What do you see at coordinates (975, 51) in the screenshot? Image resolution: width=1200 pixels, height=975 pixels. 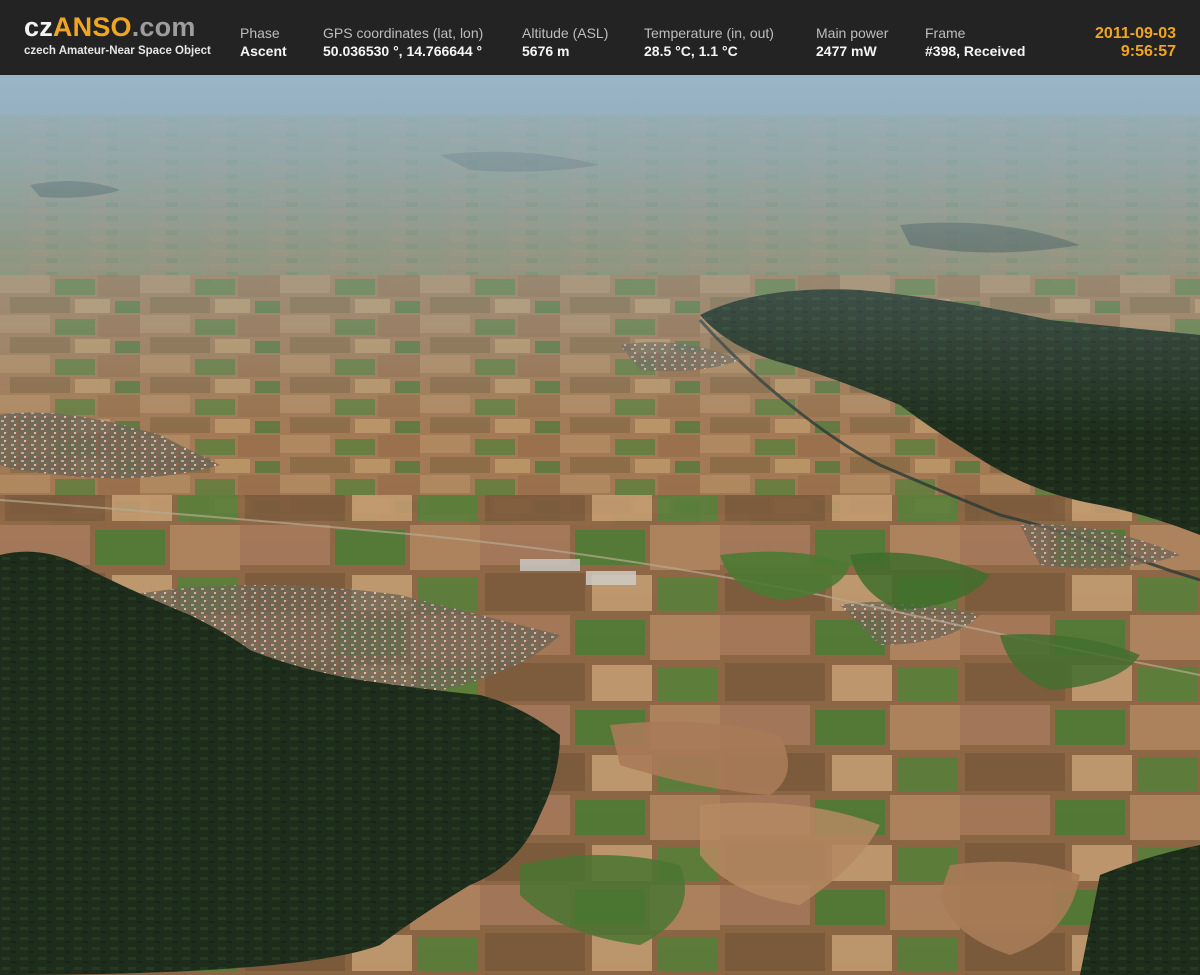 I see `frame-value: #398, Received` at bounding box center [975, 51].